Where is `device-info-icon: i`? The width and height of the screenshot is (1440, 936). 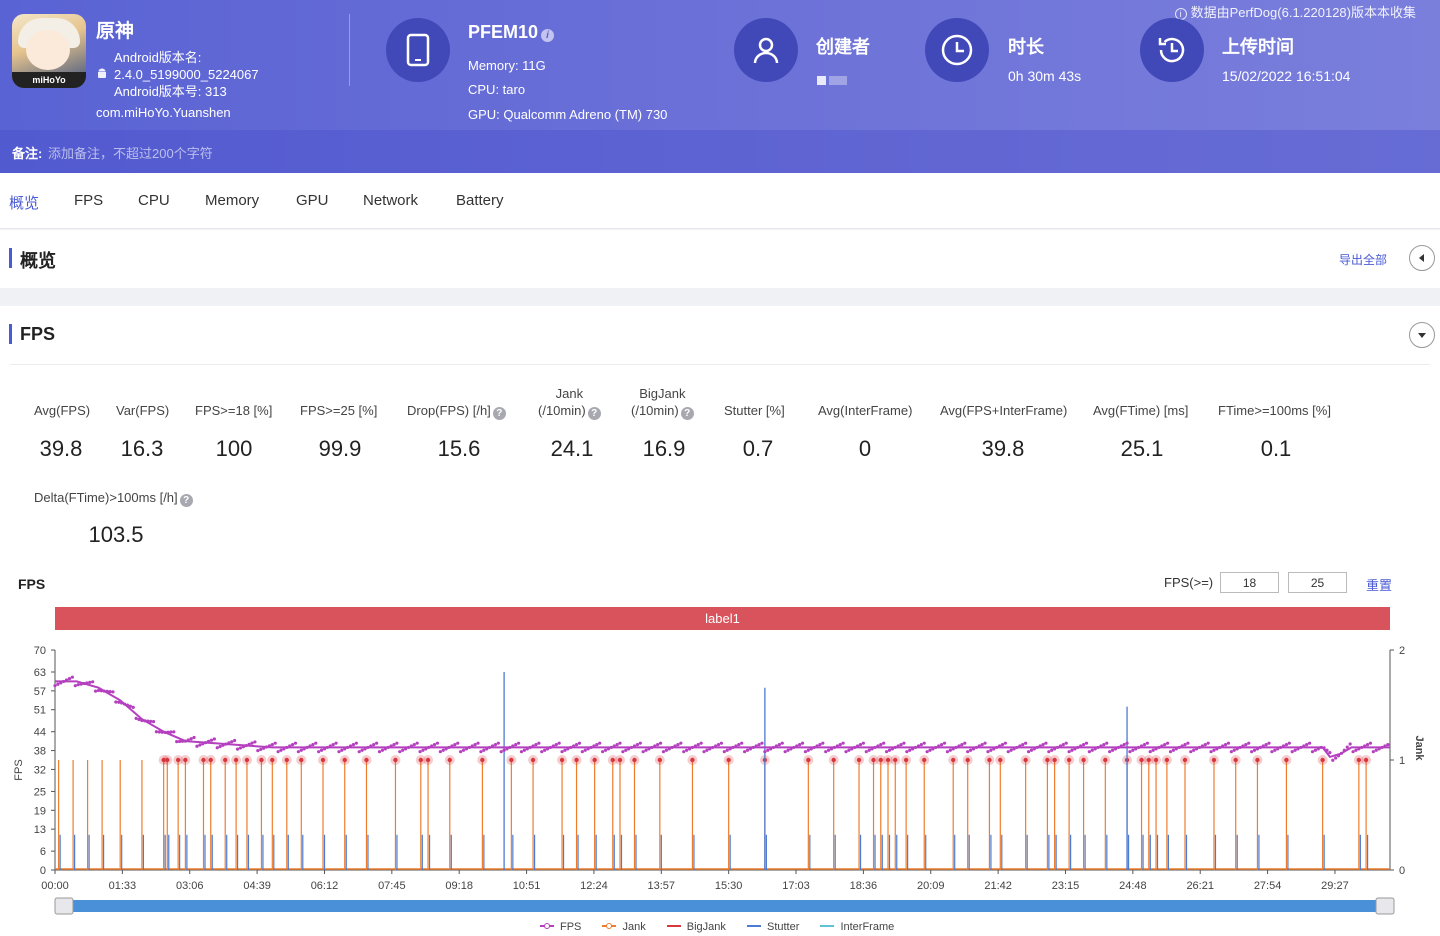 device-info-icon: i is located at coordinates (548, 35).